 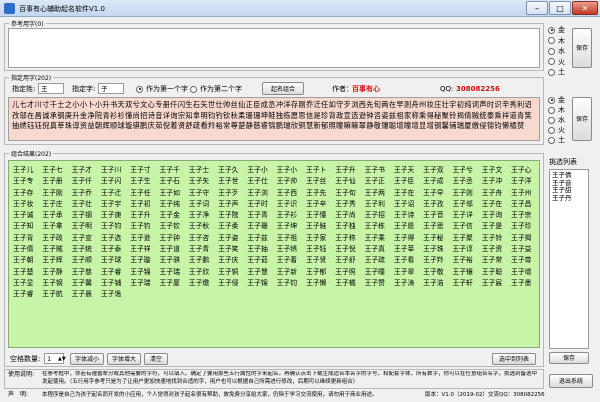 I want to click on result-name: 王子逊, so click(x=144, y=237).